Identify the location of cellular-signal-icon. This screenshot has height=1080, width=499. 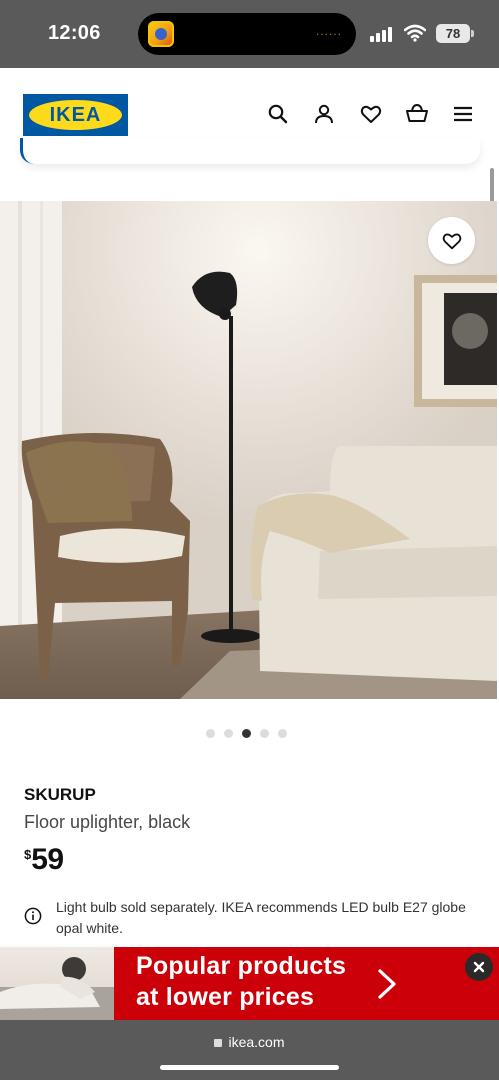
(382, 34).